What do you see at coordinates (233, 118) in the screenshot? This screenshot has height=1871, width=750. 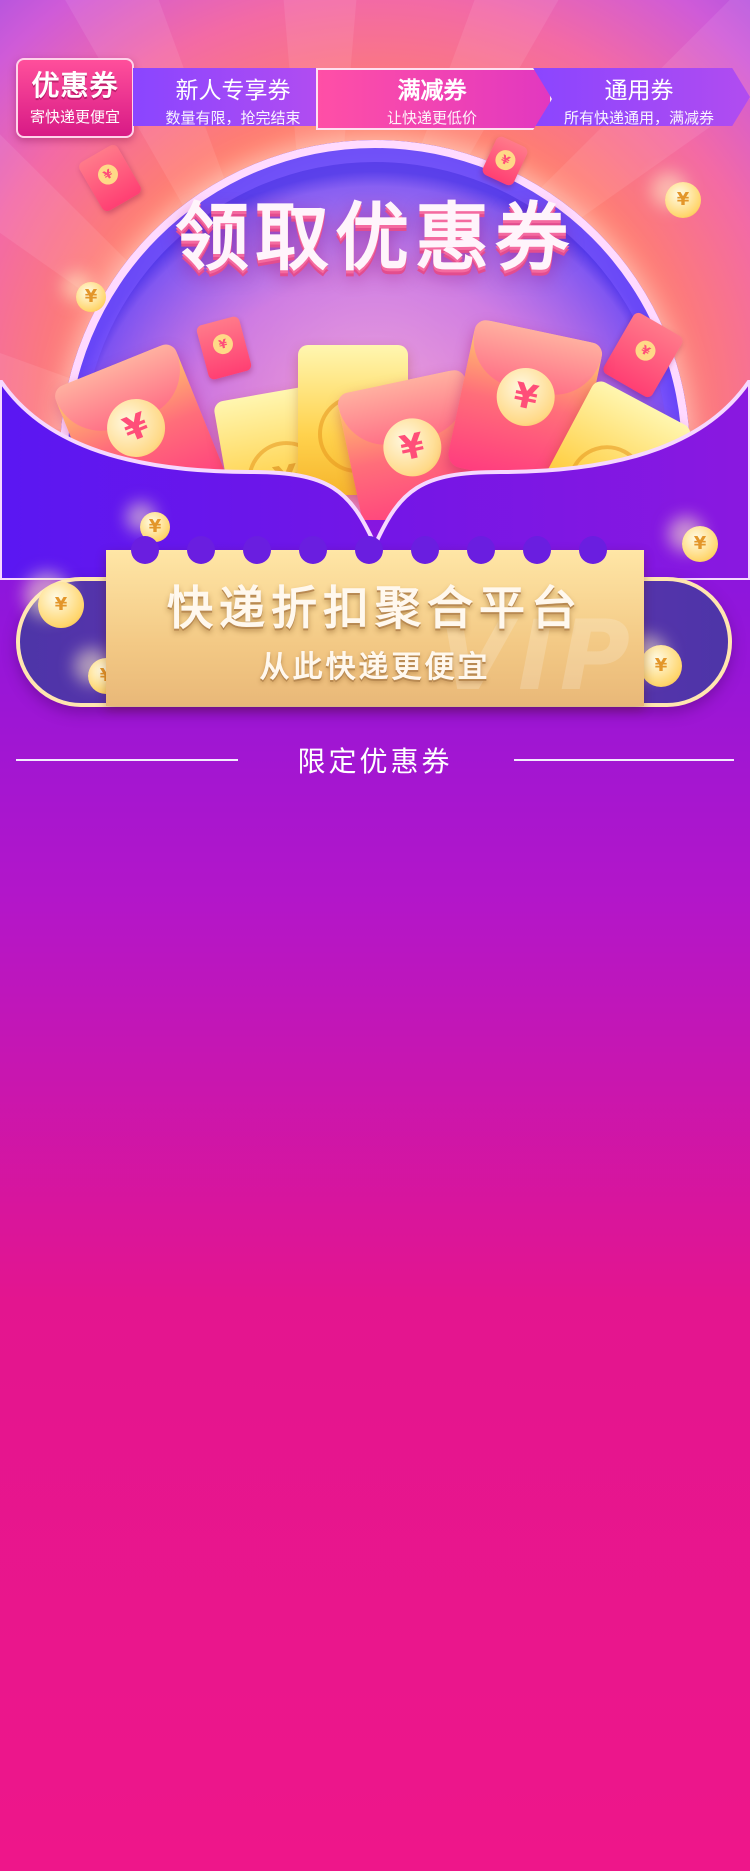 I see `tab-subtitle: 数量有限，抢完结束` at bounding box center [233, 118].